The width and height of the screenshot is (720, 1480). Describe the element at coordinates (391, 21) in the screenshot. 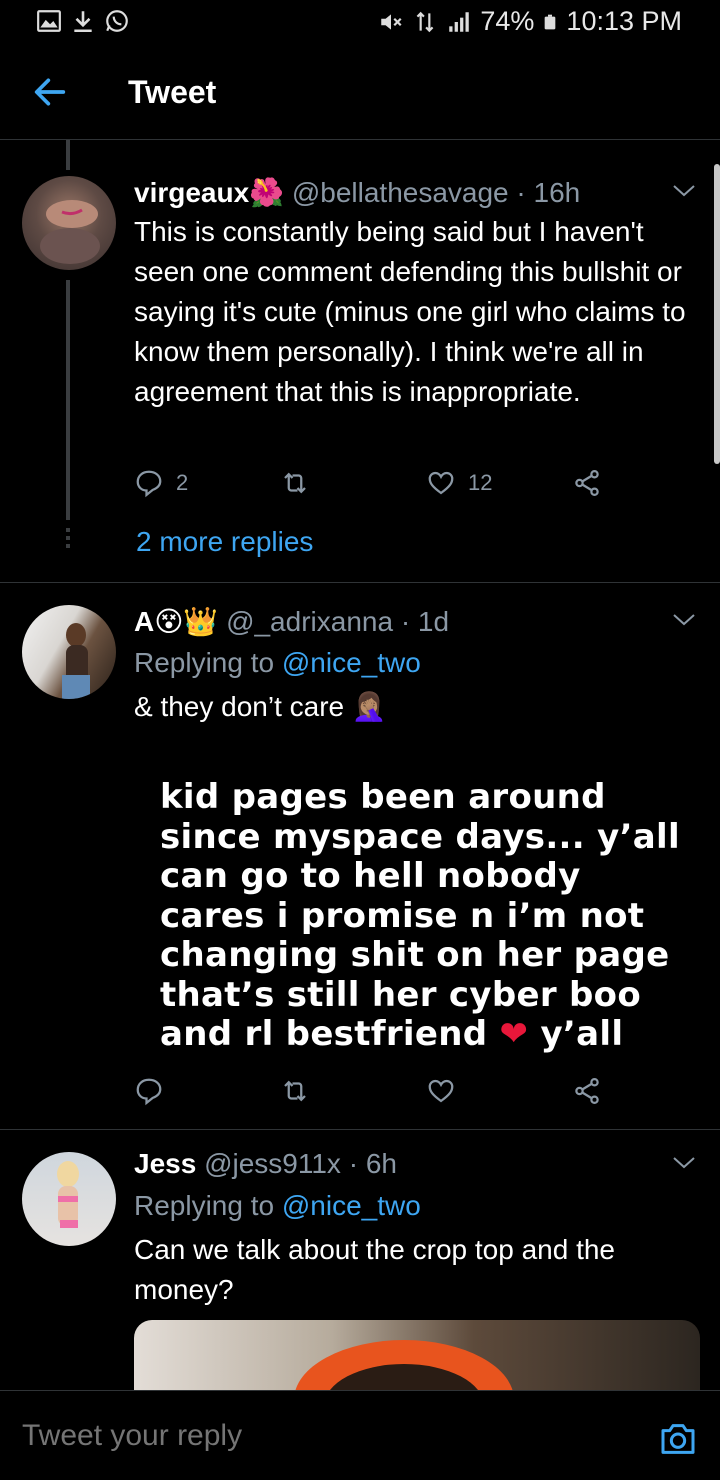

I see `mute-icon` at that location.